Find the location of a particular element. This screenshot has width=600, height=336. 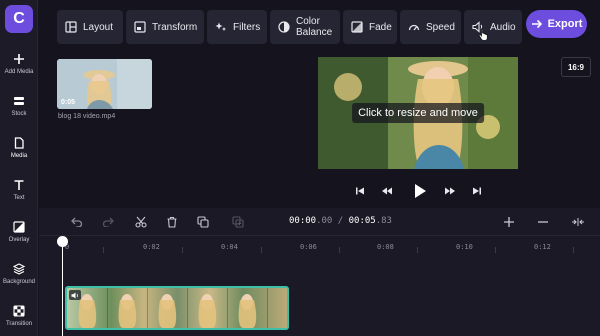

video-preview: Click to resize and move is located at coordinates (418, 113).